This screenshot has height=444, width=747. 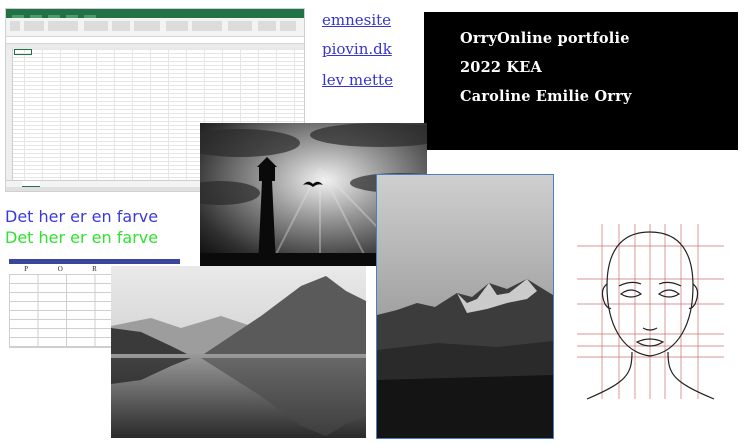 What do you see at coordinates (546, 96) in the screenshot?
I see `intro-author: Caroline Emilie Orry` at bounding box center [546, 96].